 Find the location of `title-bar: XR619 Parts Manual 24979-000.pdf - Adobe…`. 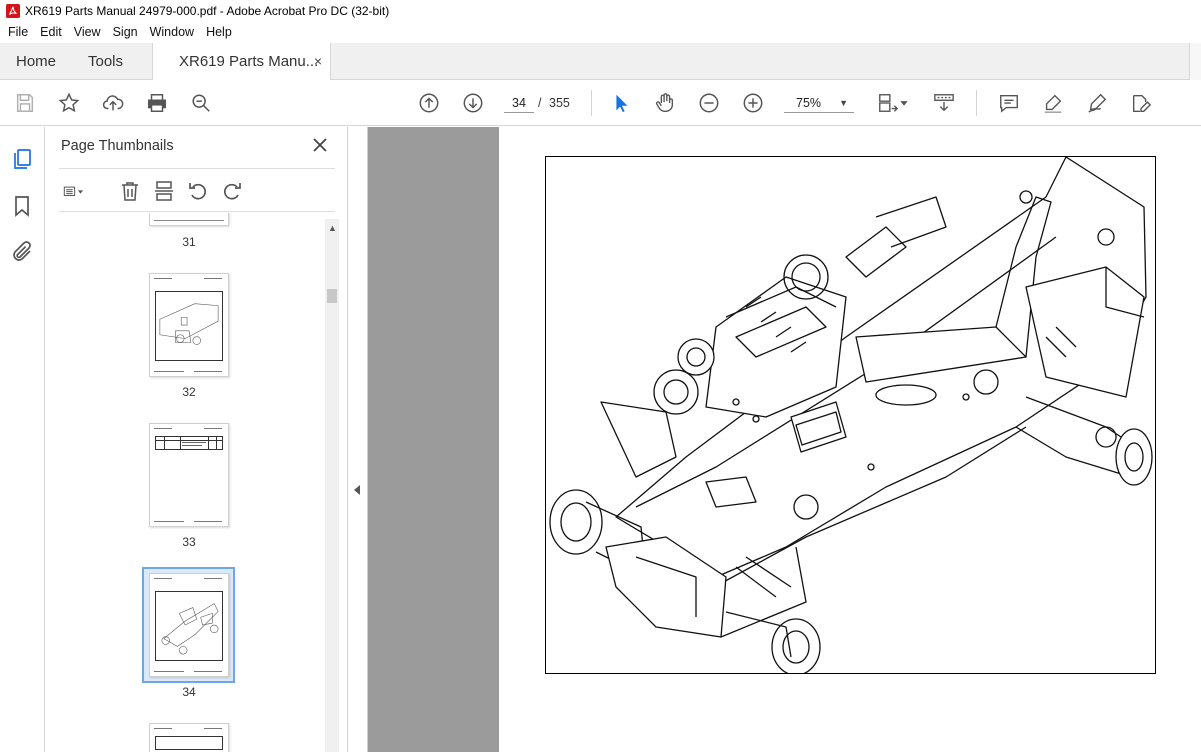

title-bar: XR619 Parts Manual 24979-000.pdf - Adobe… is located at coordinates (600, 11).